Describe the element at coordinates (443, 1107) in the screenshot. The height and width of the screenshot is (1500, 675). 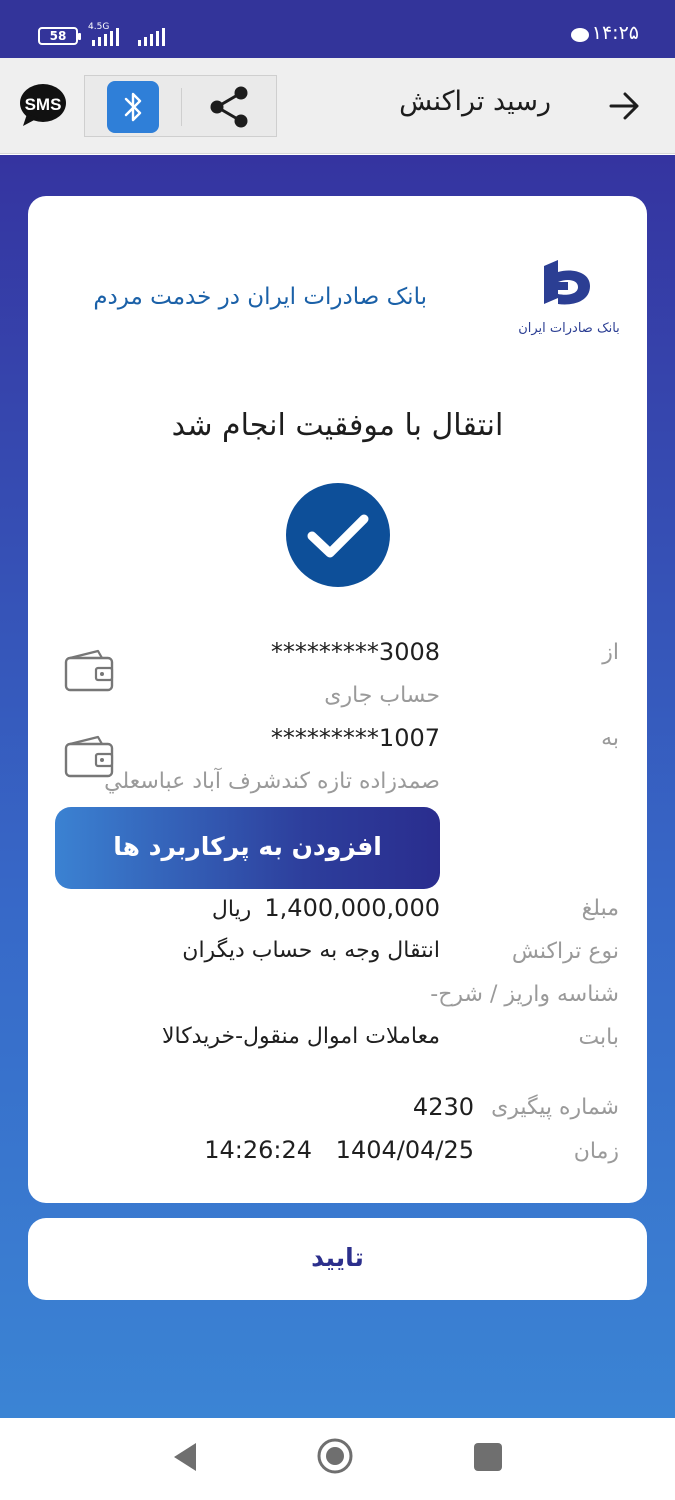
I see `tracking-number: 4230` at that location.